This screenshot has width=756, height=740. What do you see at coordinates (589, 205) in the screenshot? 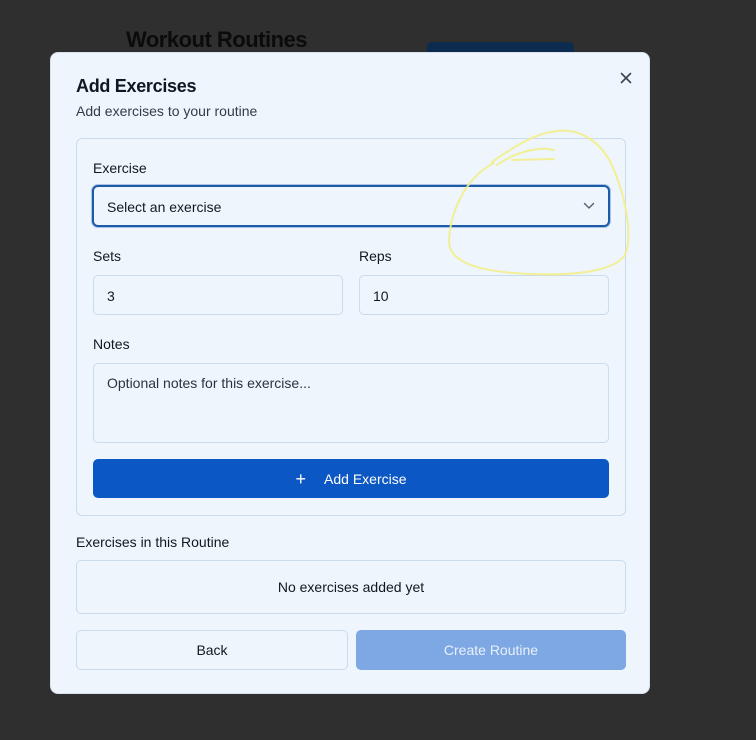
I see `chevron-down-icon` at bounding box center [589, 205].